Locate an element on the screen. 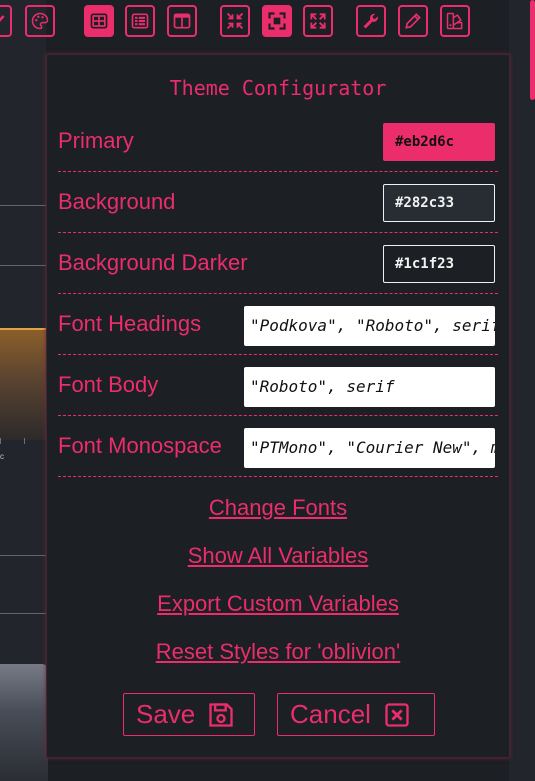  setting-row-font-body: Font Body "Roboto", serif is located at coordinates (278, 385).